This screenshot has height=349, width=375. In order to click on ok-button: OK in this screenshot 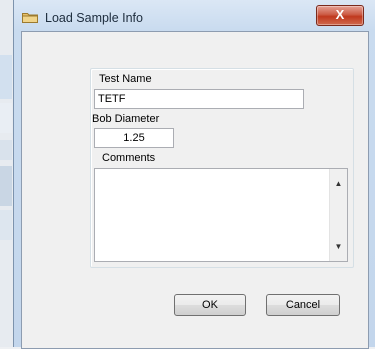, I will do `click(210, 305)`.